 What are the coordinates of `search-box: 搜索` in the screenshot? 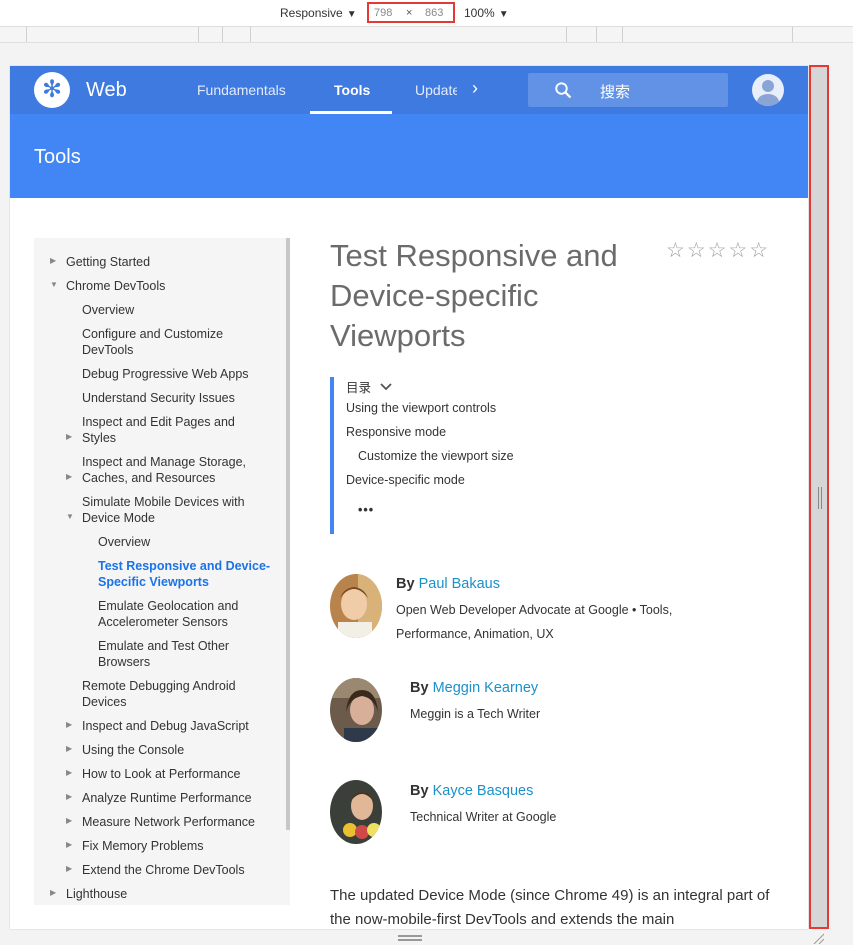 It's located at (628, 90).